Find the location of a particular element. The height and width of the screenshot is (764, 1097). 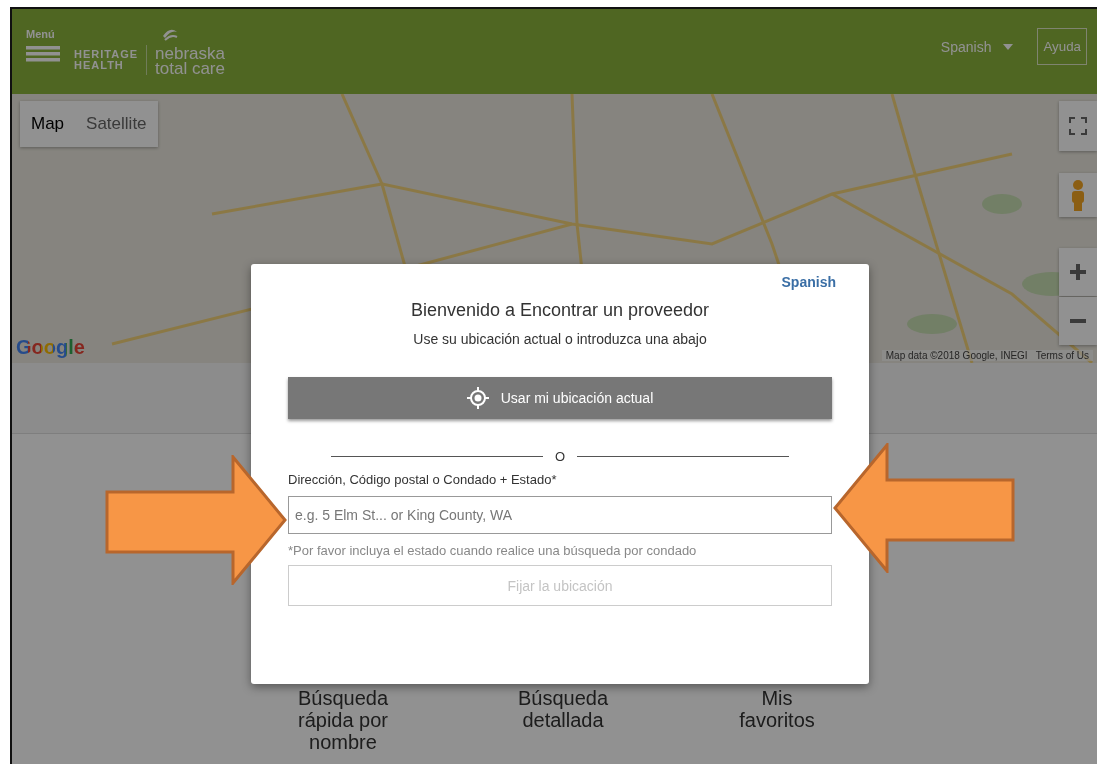

search-option-label: Búsqueda rápida por nombre is located at coordinates (343, 720).